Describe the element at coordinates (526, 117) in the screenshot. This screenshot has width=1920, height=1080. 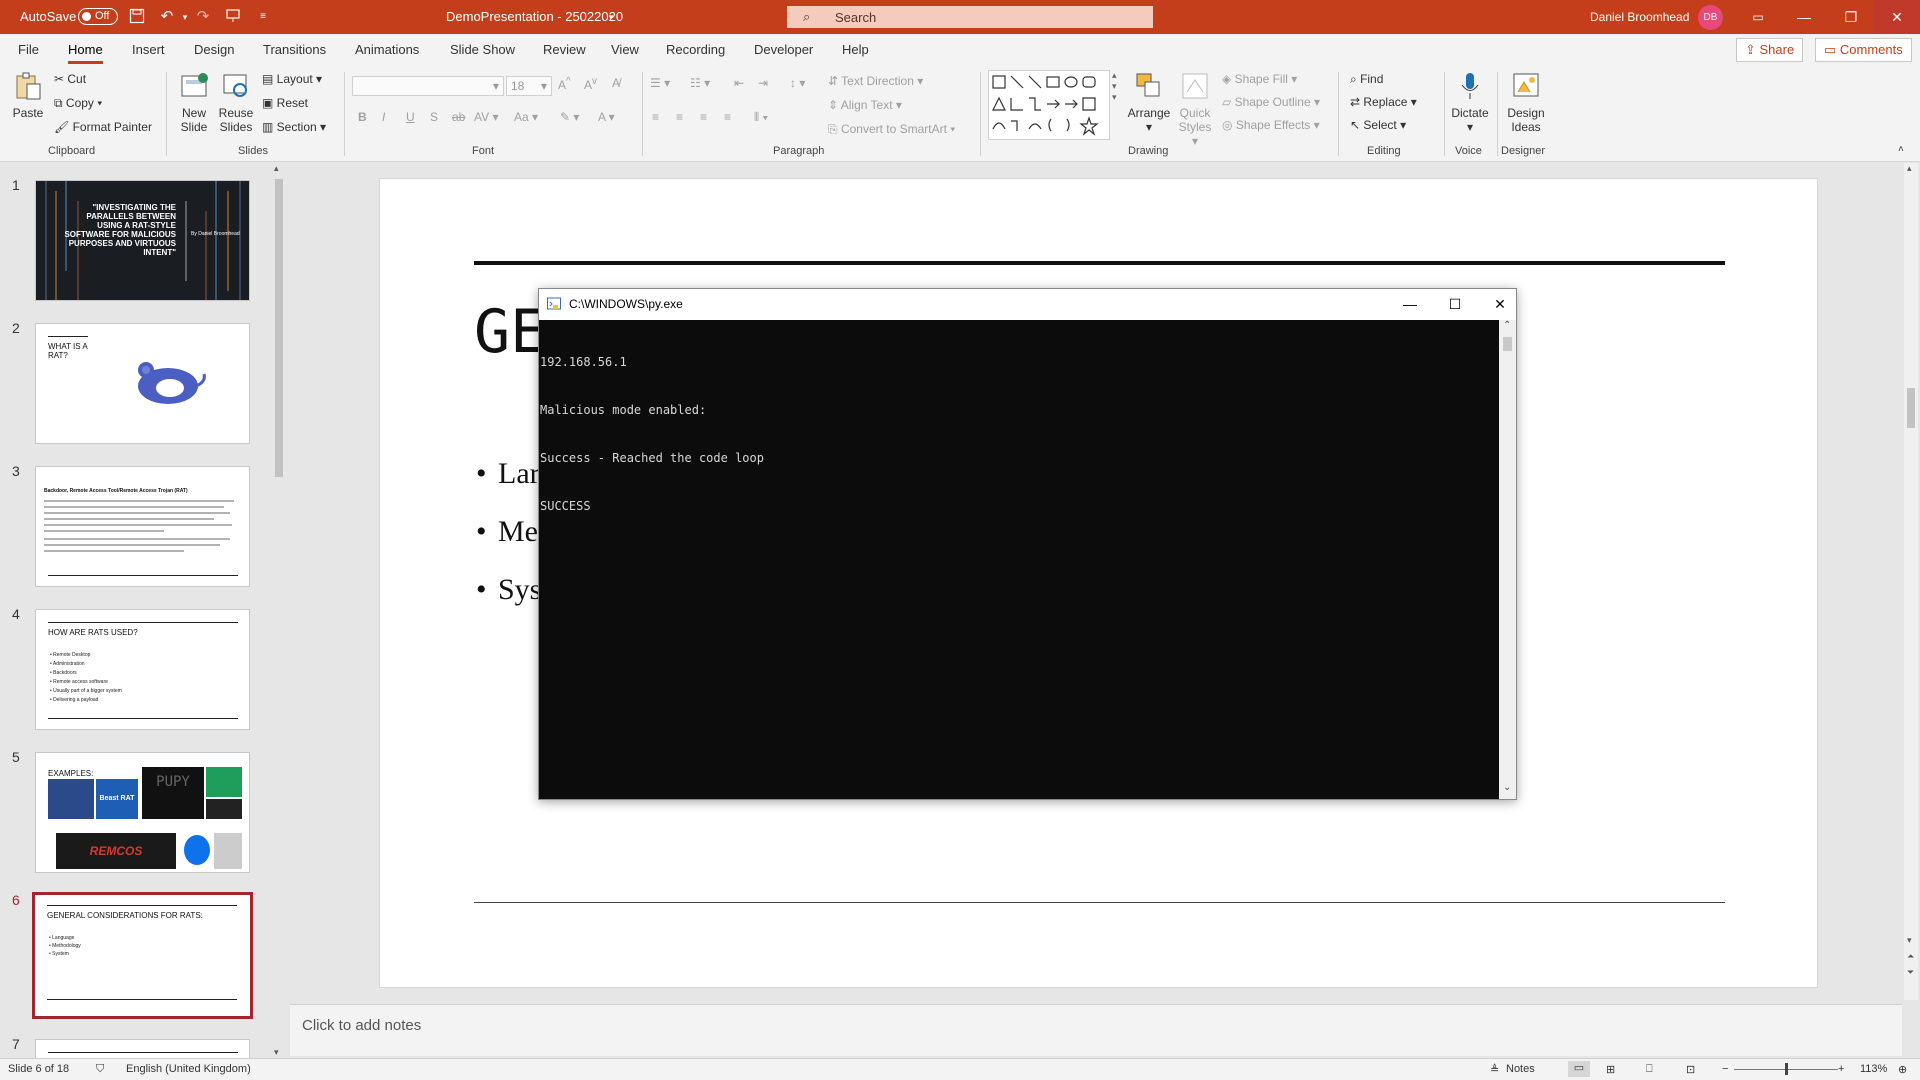
I see `change-case-icon: Aa ▾` at that location.